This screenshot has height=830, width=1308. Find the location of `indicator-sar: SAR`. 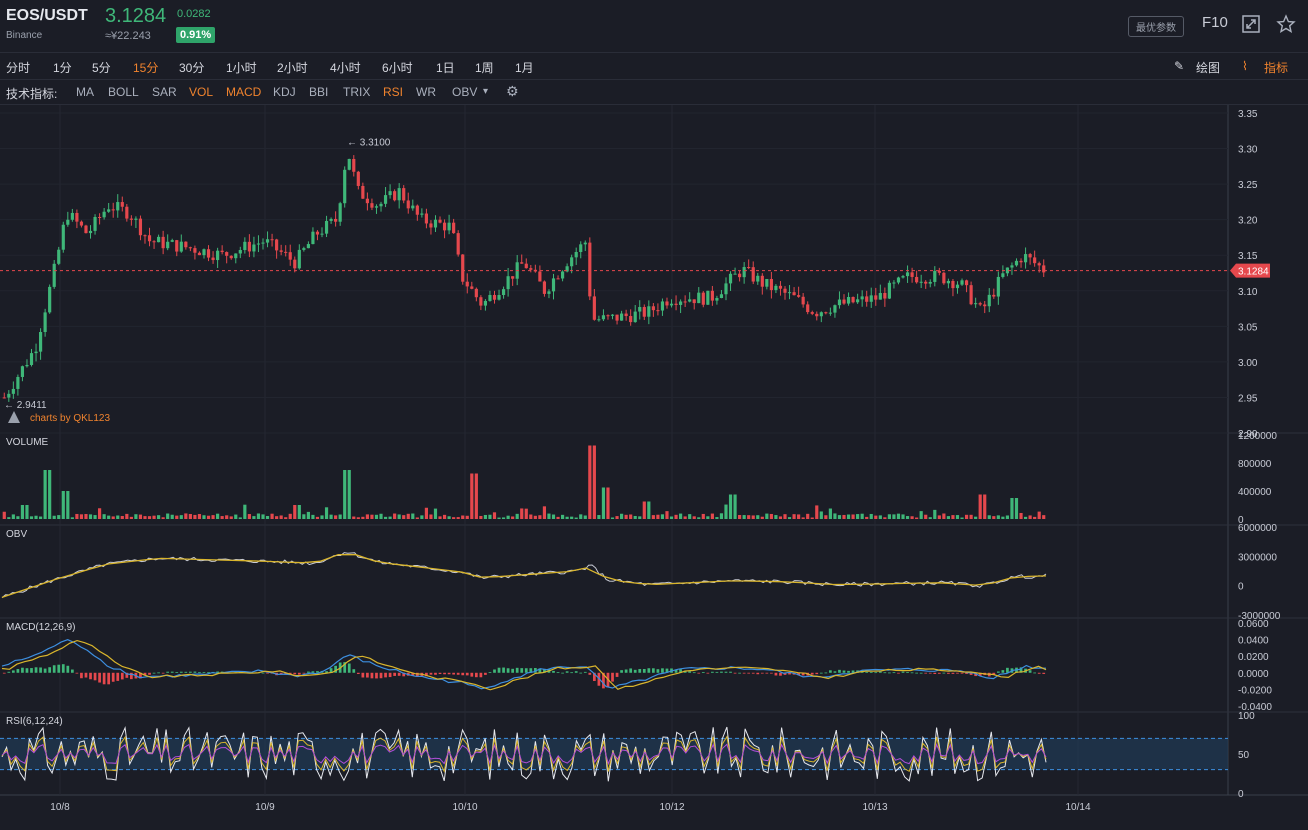

indicator-sar: SAR is located at coordinates (164, 92).